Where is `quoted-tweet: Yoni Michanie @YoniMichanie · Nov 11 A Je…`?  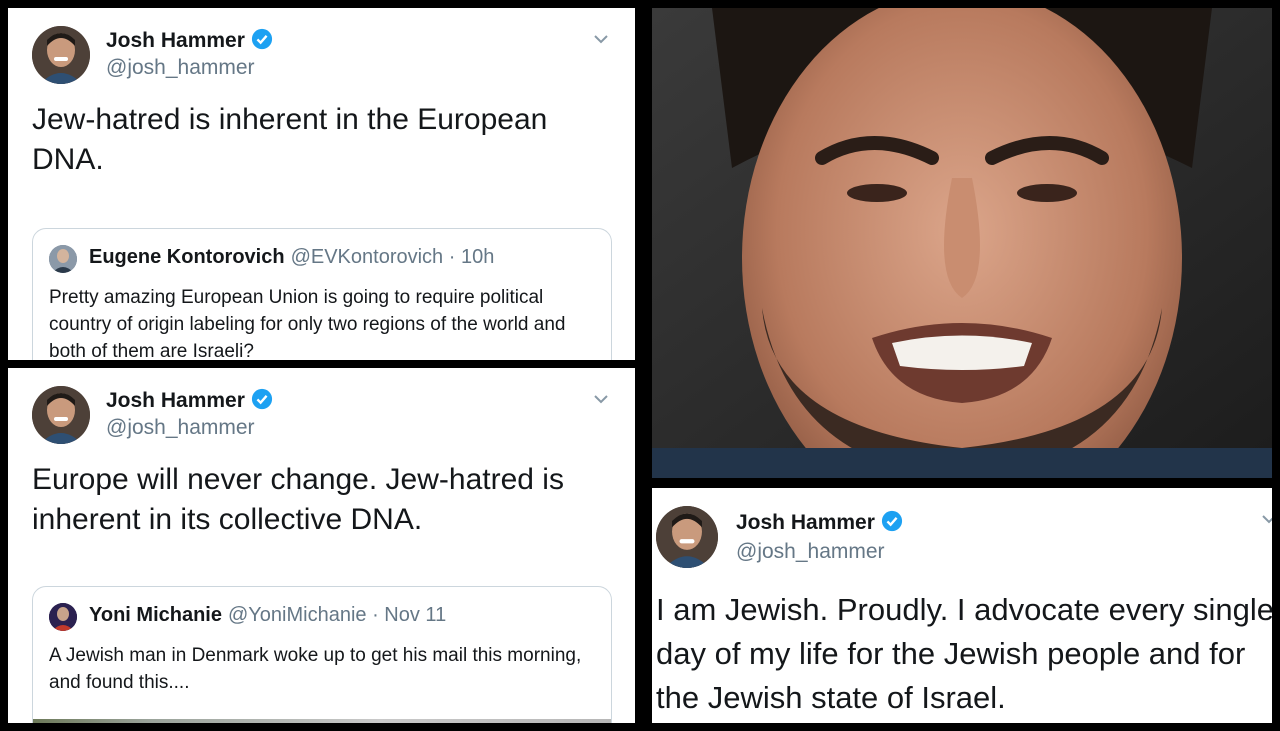
quoted-tweet: Yoni Michanie @YoniMichanie · Nov 11 A Je… is located at coordinates (322, 654).